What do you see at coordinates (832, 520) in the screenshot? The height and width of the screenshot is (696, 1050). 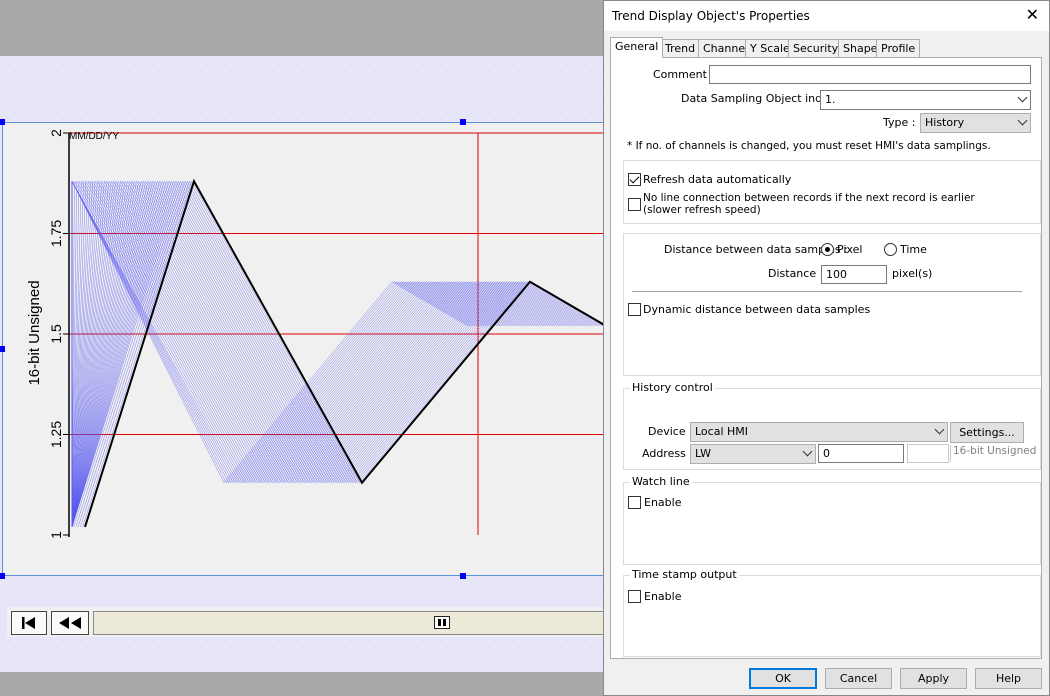 I see `watch-line-group: Watch line Enable` at bounding box center [832, 520].